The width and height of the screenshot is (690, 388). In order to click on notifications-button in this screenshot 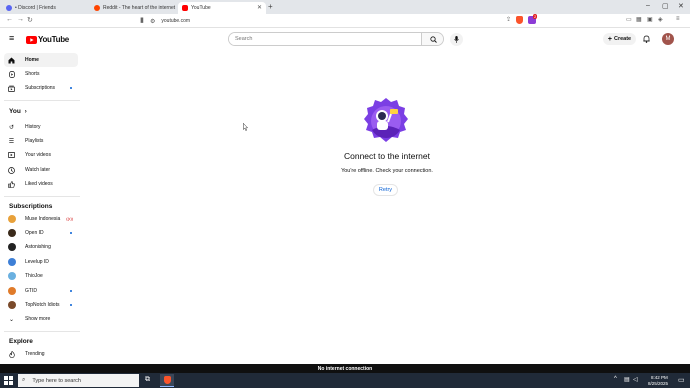, I will do `click(646, 39)`.